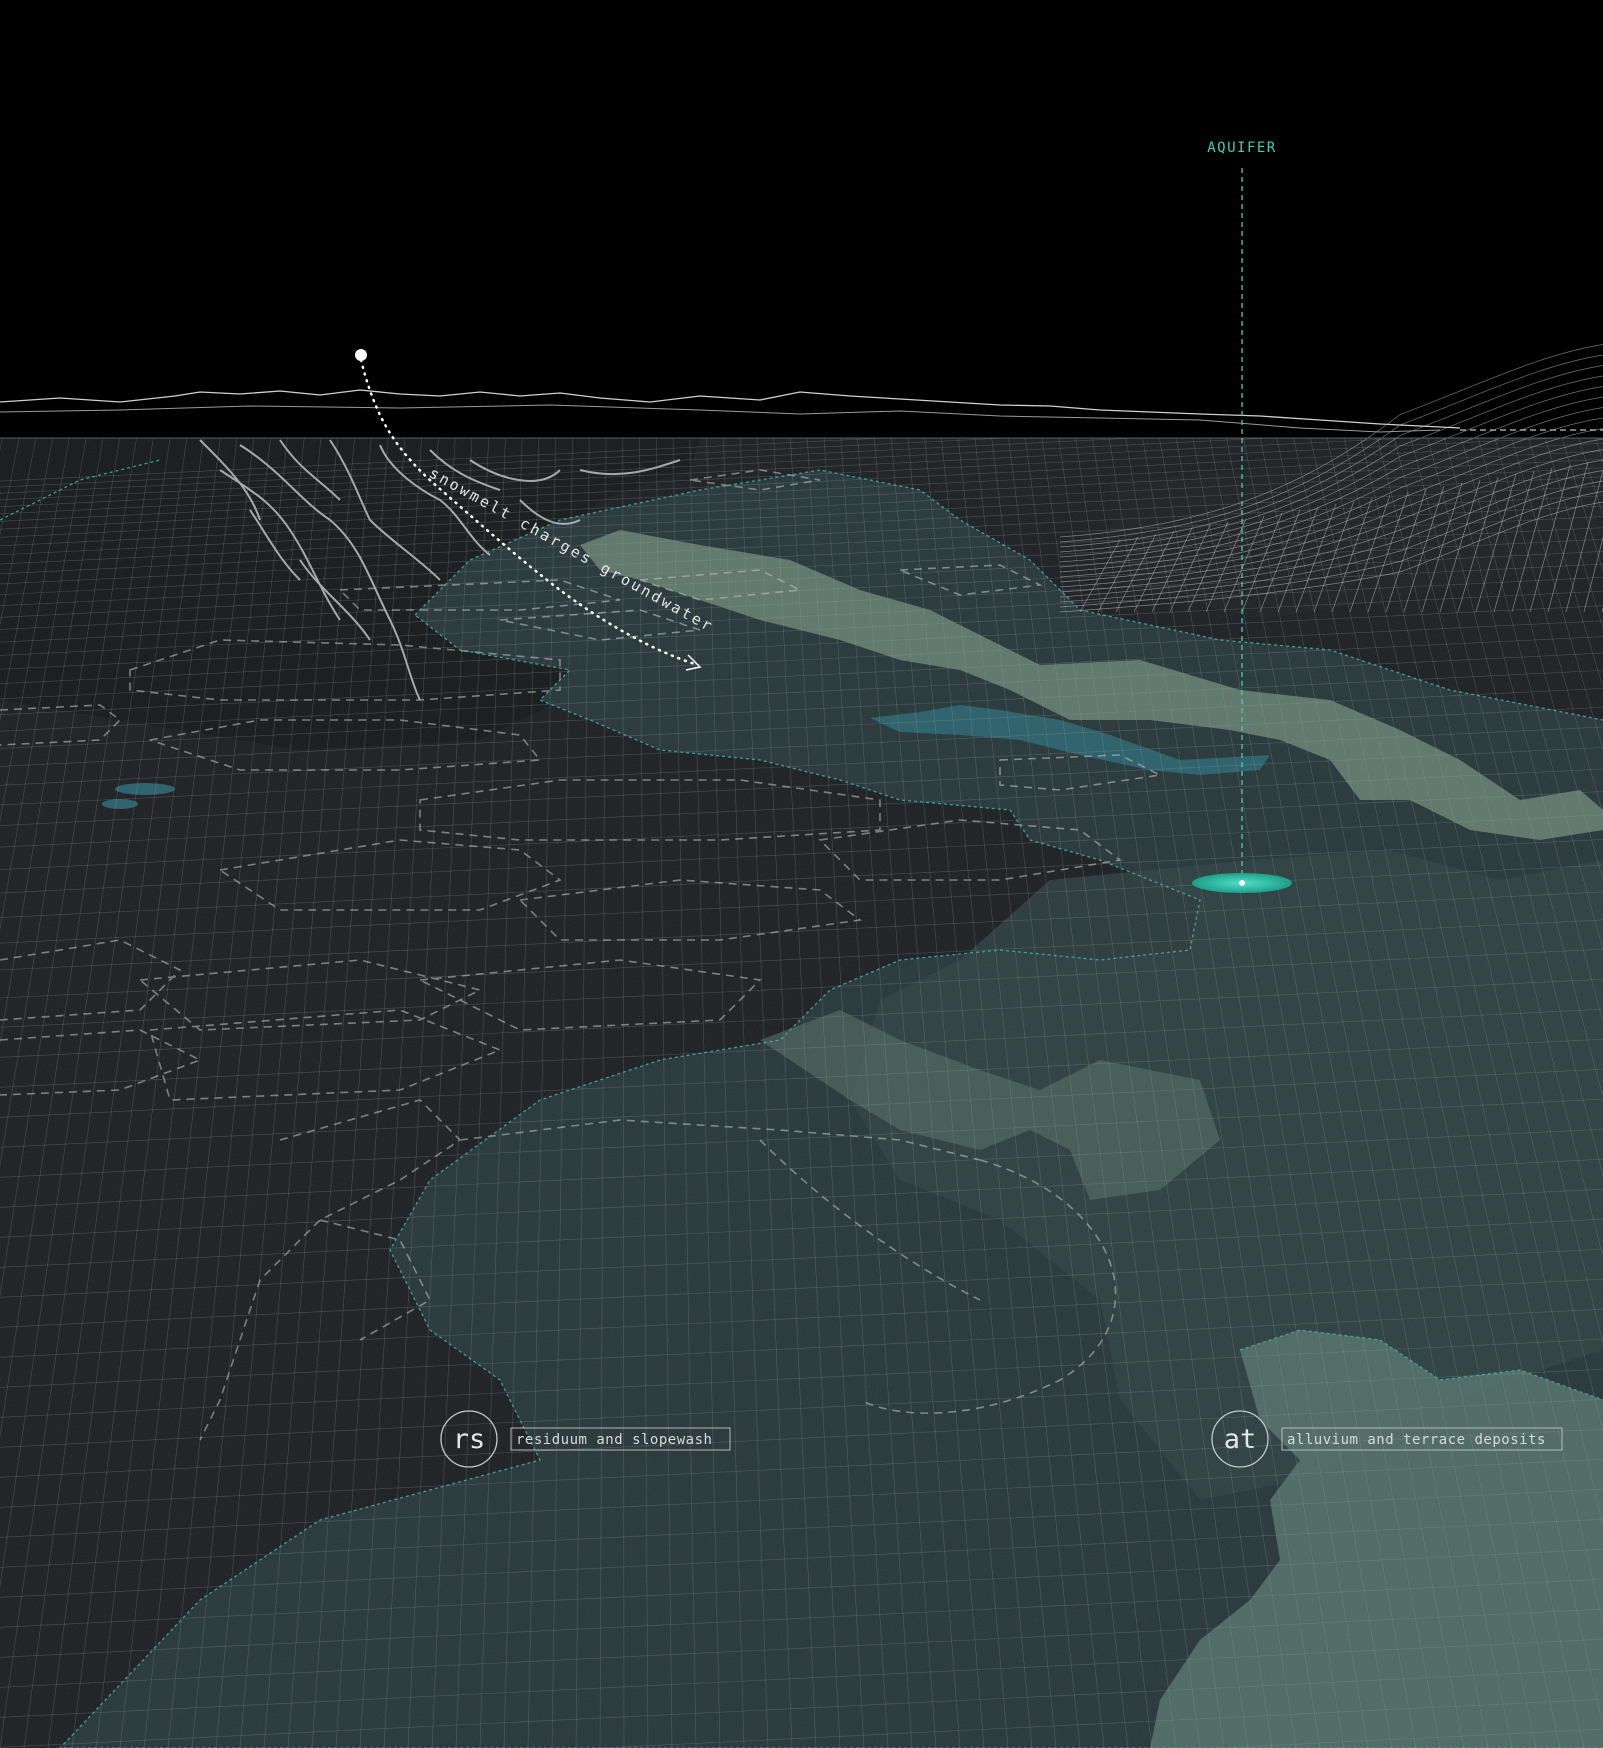 This screenshot has height=1748, width=1603. Describe the element at coordinates (1242, 883) in the screenshot. I see `aquifer-well-point` at that location.